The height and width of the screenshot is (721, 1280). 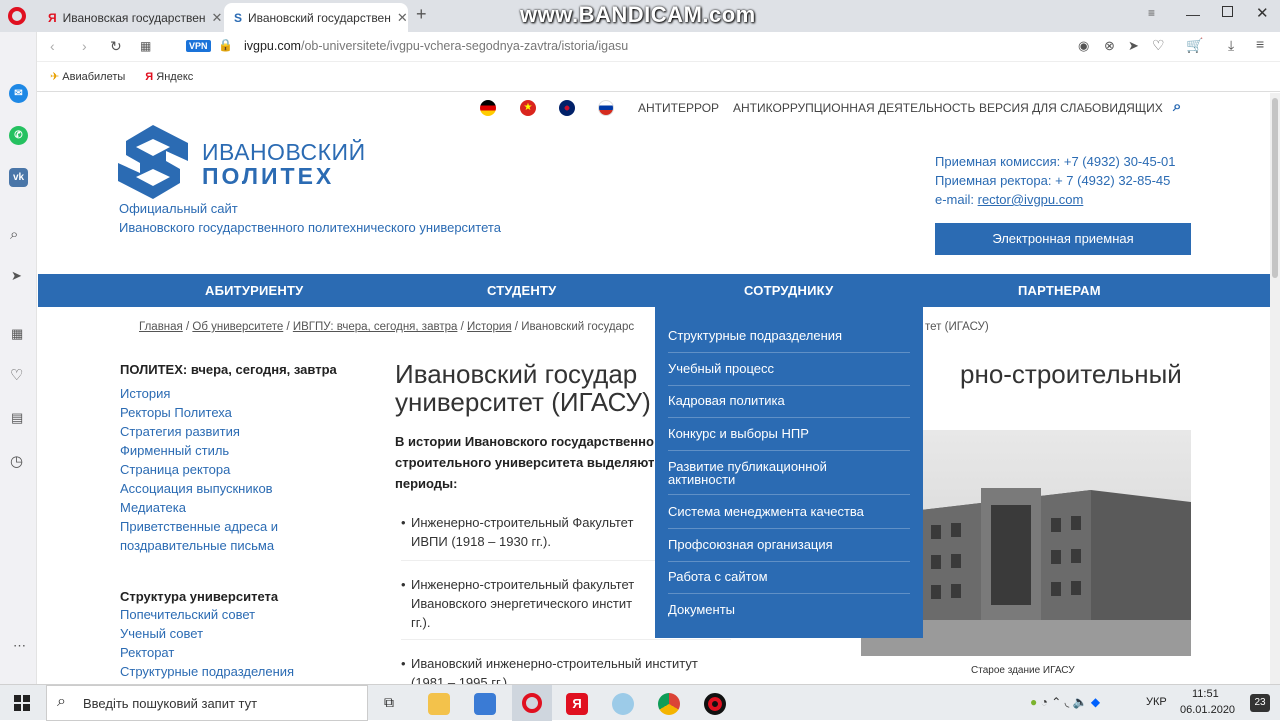 What do you see at coordinates (17, 334) in the screenshot?
I see `speed-dial-icon: ▦` at bounding box center [17, 334].